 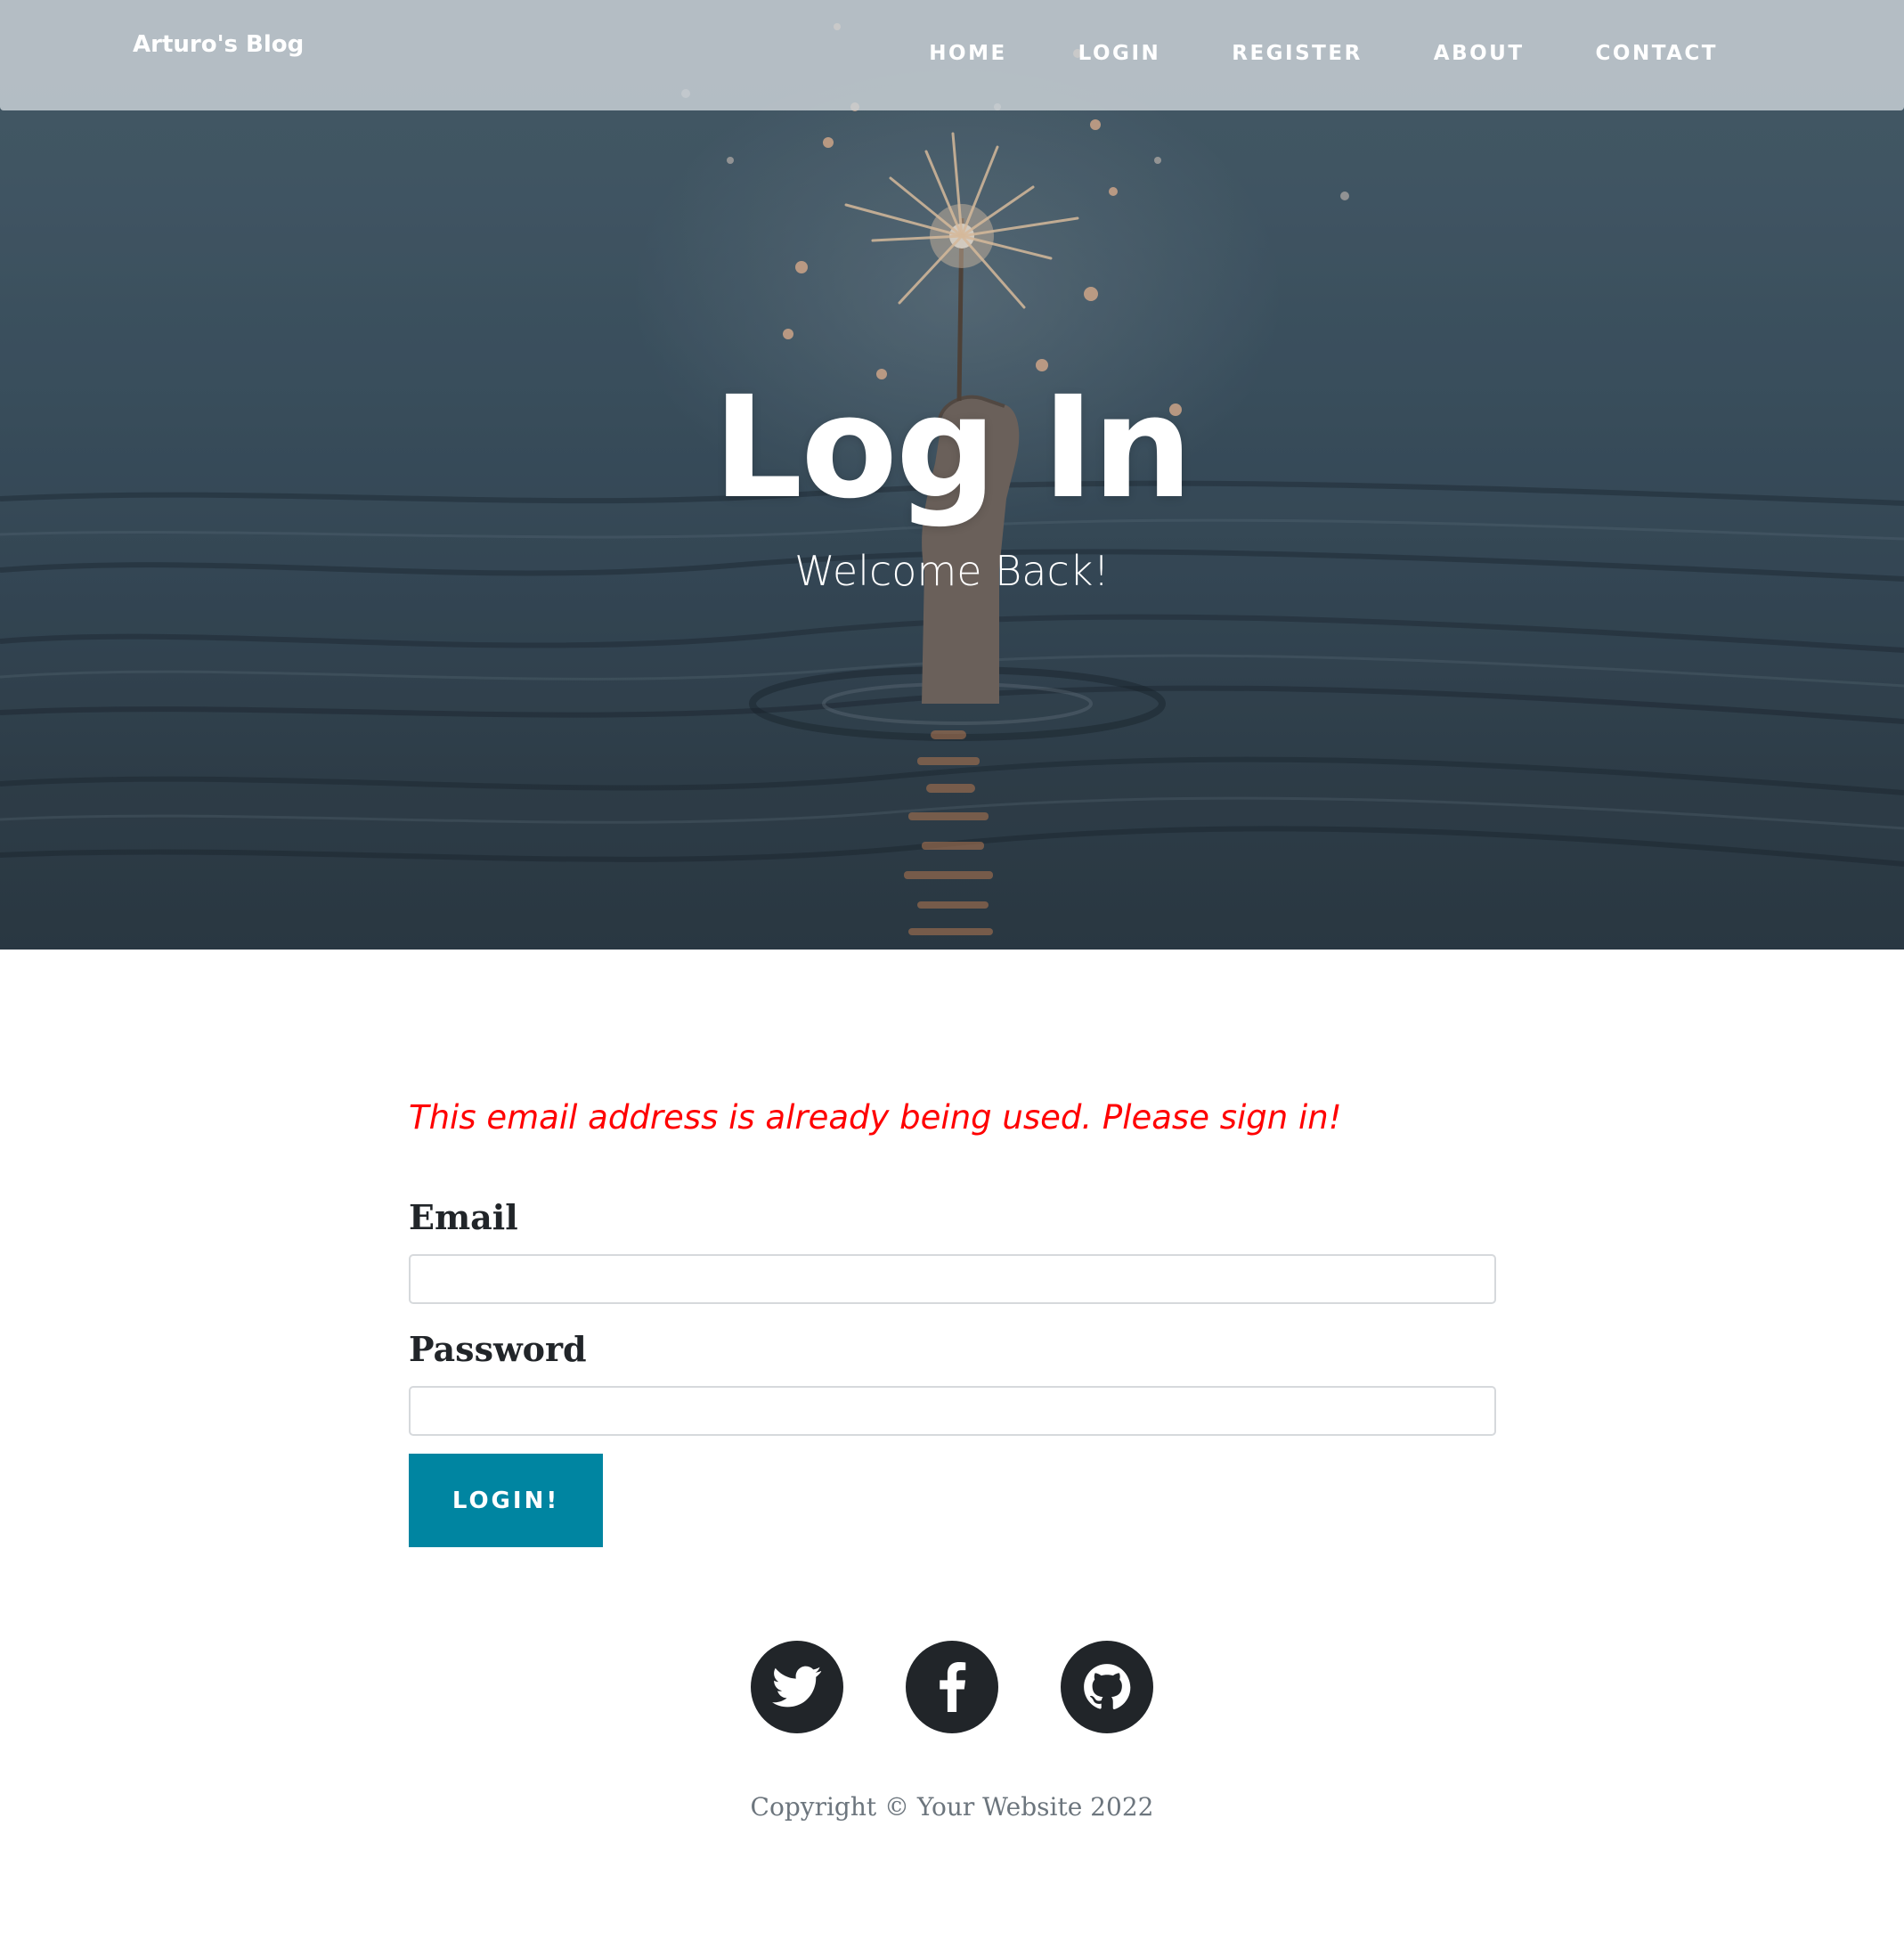 I want to click on nav-item-register: REGISTER, so click(x=1297, y=53).